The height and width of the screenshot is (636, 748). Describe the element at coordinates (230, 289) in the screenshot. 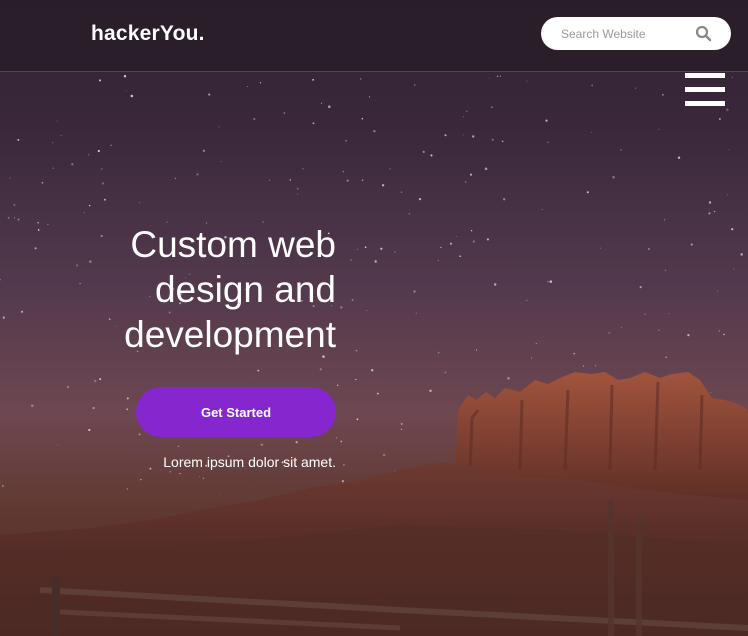

I see `hero-headline: Custom web design and development` at that location.